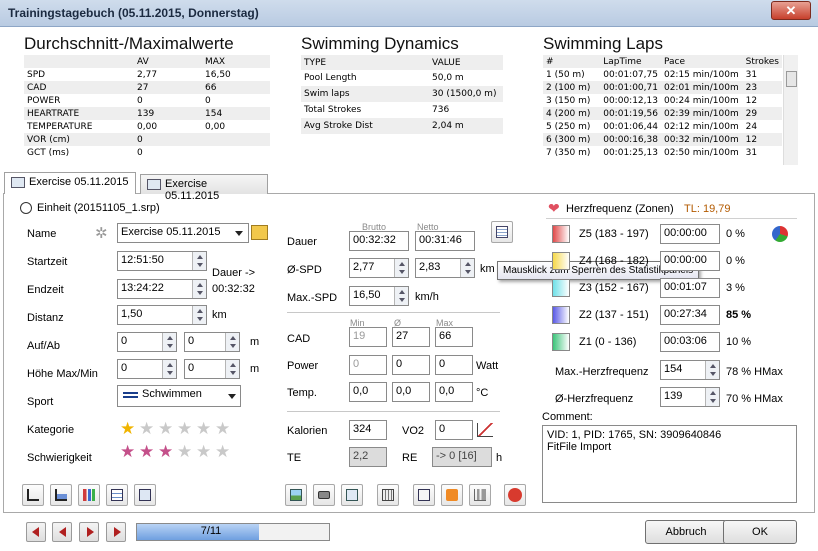 The height and width of the screenshot is (551, 818). I want to click on power-min-field: 0, so click(368, 365).